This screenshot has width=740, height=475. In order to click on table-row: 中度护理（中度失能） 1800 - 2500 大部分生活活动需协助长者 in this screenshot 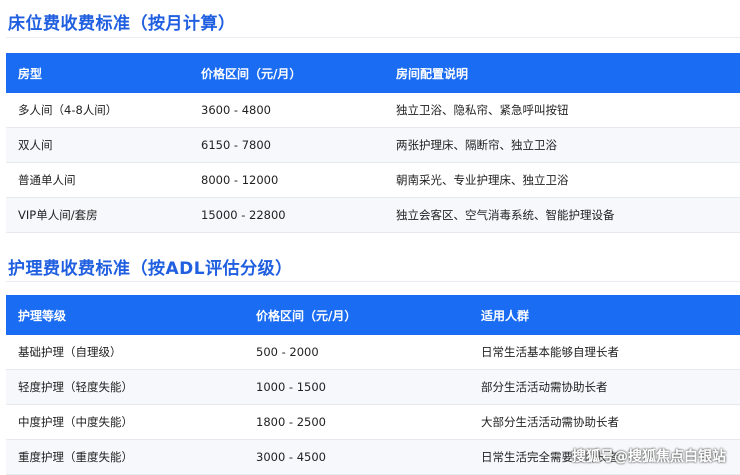, I will do `click(373, 422)`.